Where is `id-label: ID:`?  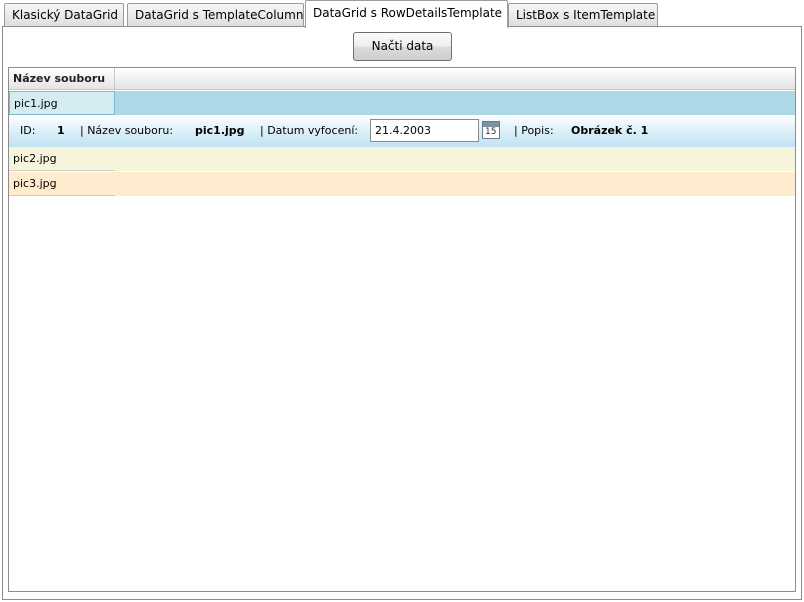 id-label: ID: is located at coordinates (28, 130).